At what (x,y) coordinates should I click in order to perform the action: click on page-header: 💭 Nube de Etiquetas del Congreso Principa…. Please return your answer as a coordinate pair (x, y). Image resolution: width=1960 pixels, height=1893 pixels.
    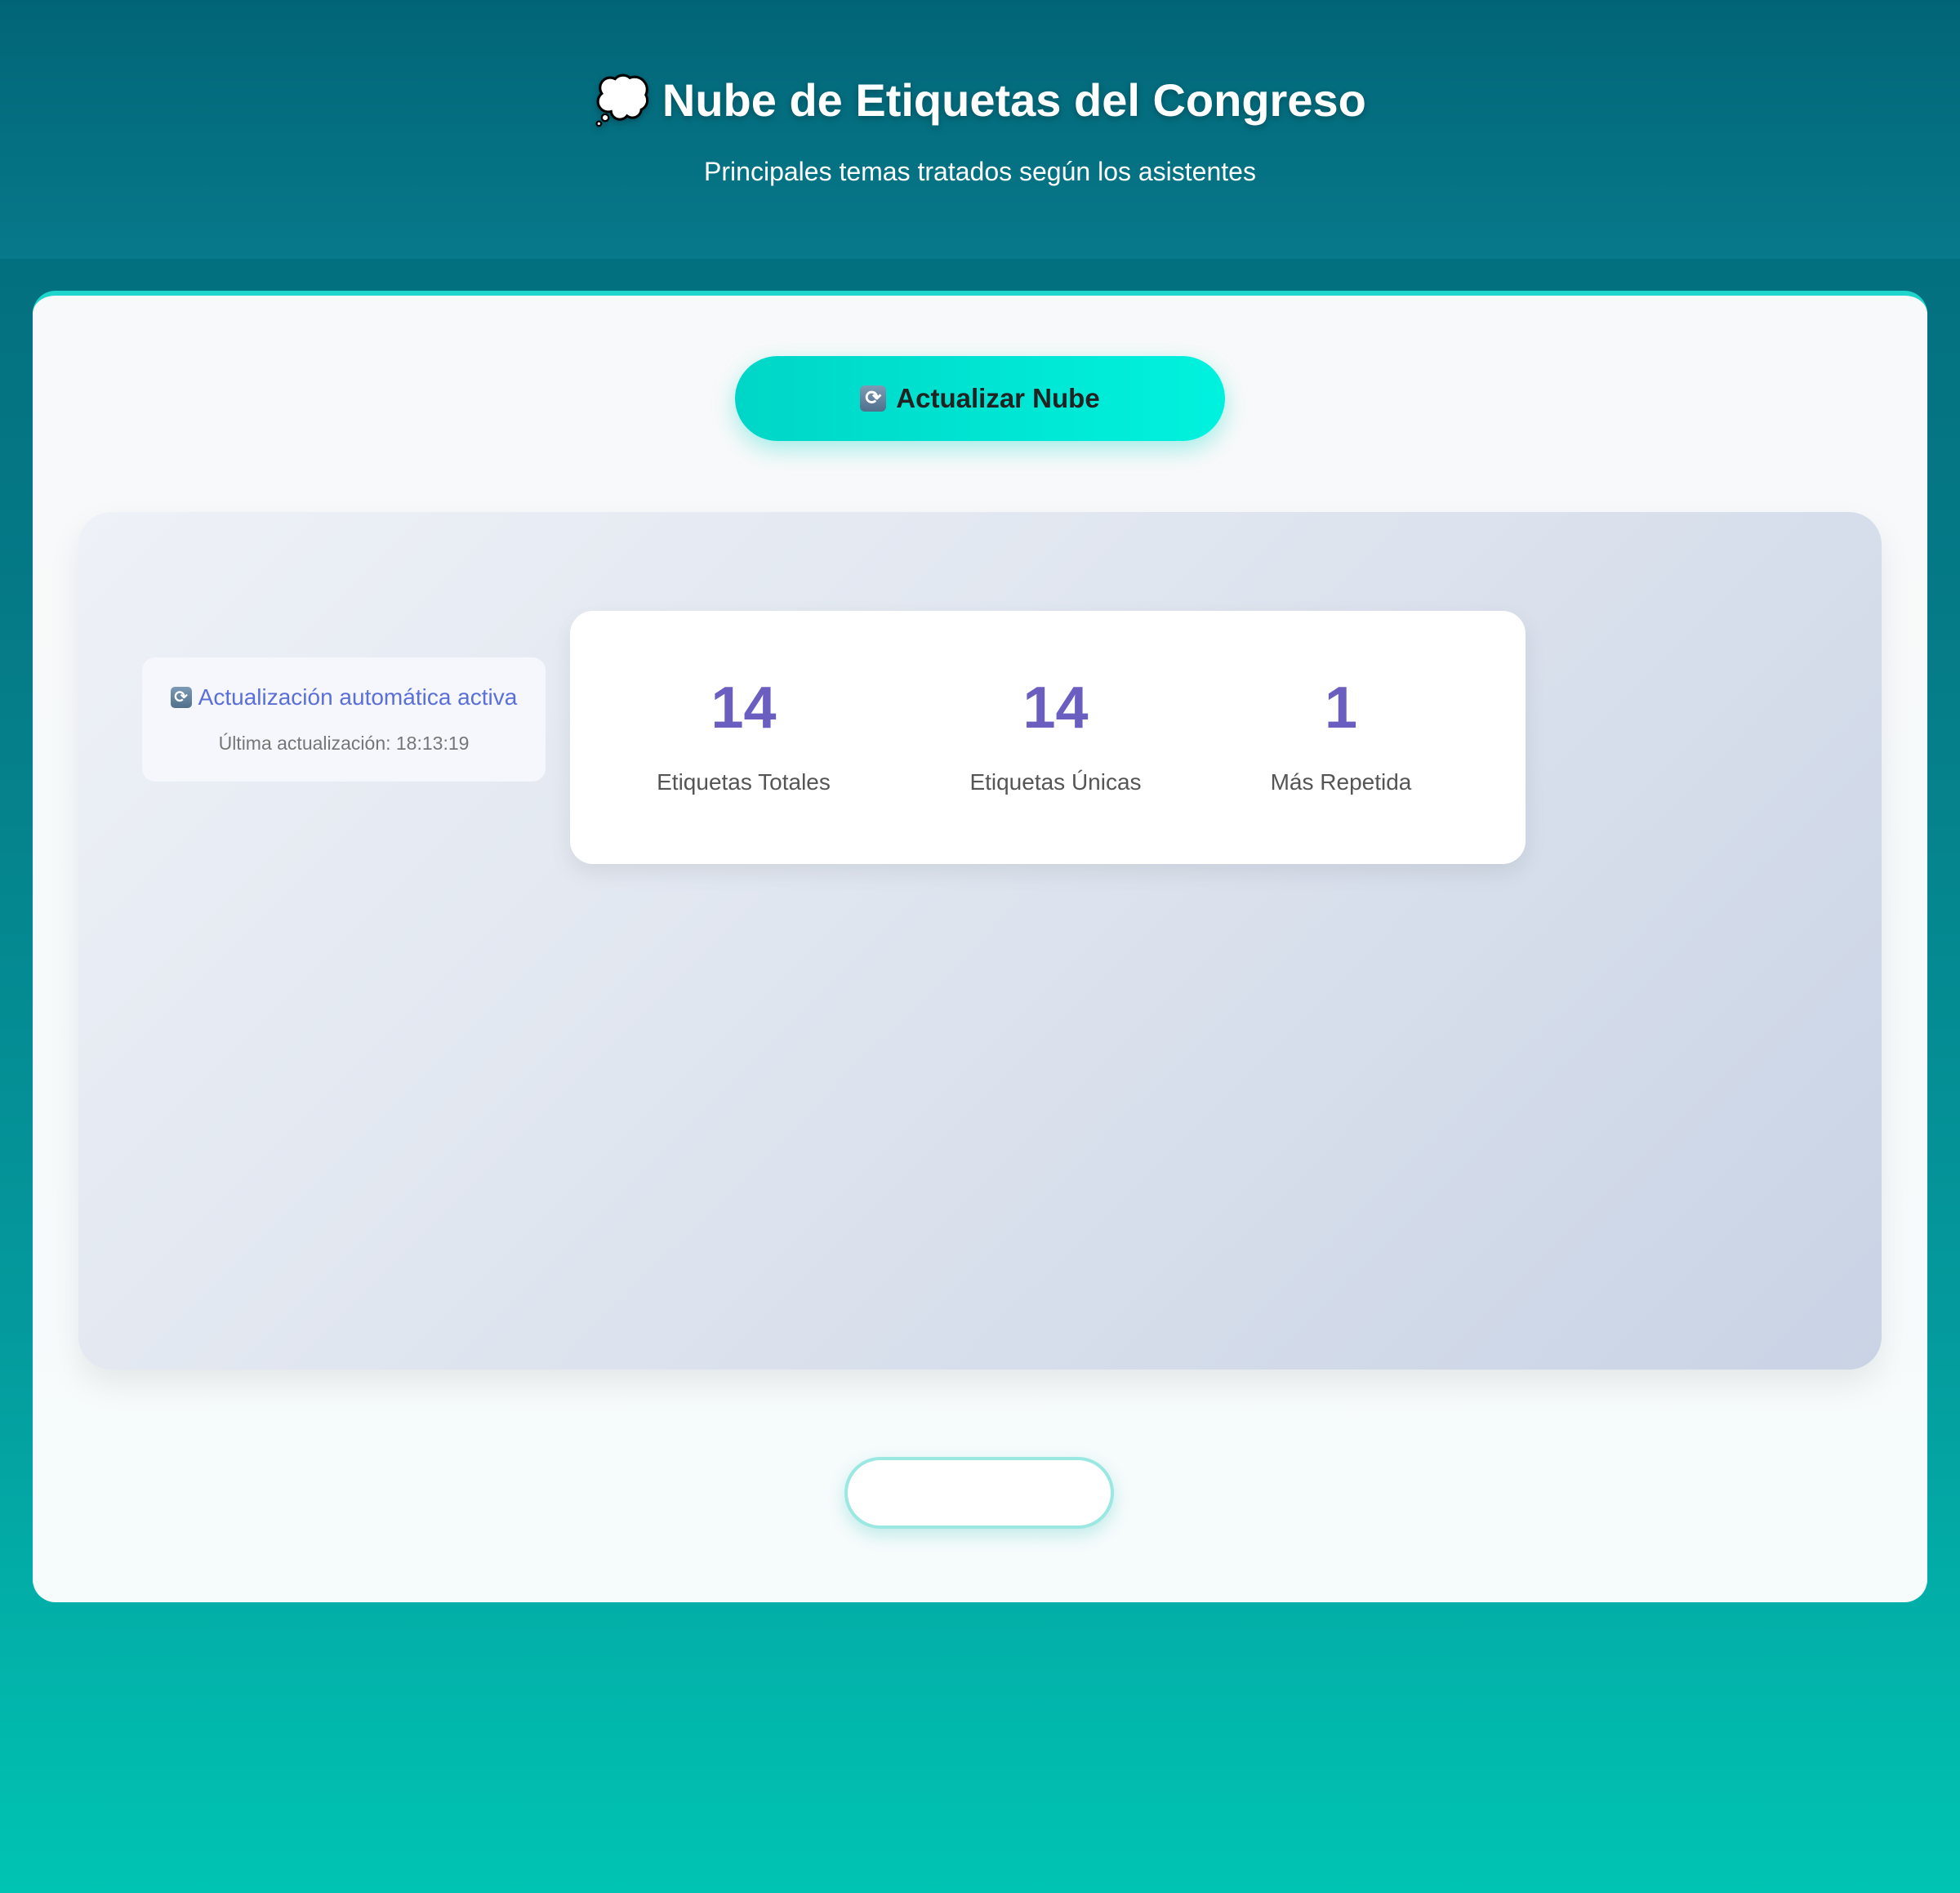
    Looking at the image, I should click on (980, 129).